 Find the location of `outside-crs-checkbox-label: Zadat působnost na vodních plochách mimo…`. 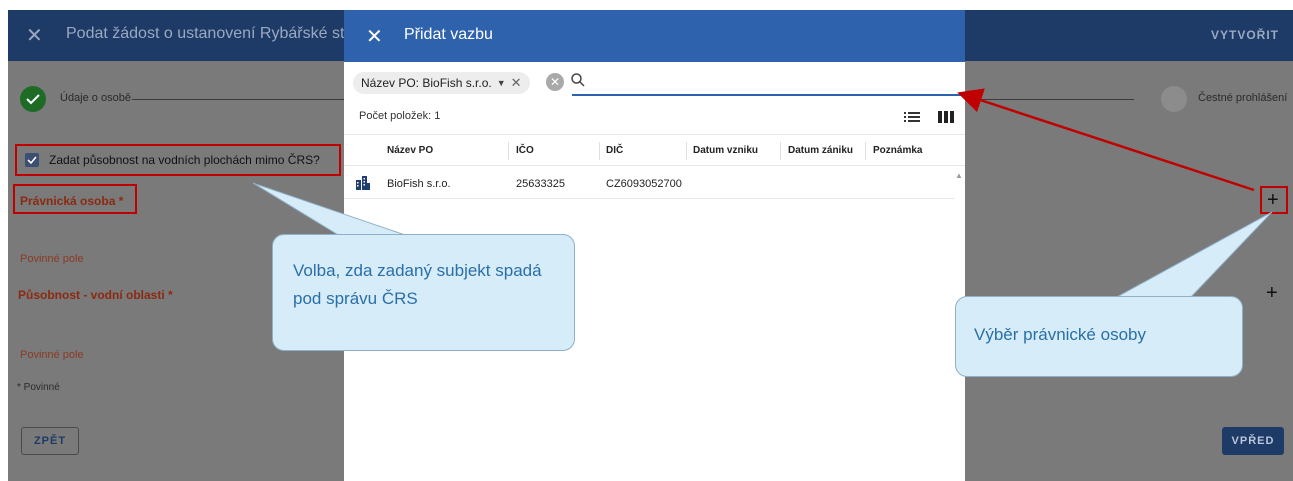

outside-crs-checkbox-label: Zadat působnost na vodních plochách mimo… is located at coordinates (184, 160).